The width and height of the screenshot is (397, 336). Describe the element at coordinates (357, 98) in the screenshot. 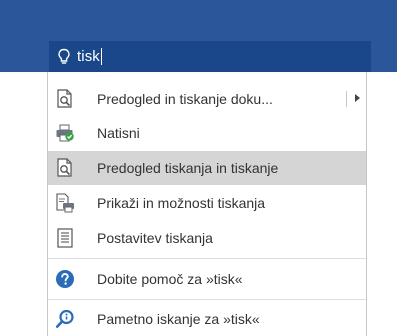

I see `submenu-arrow-icon` at that location.